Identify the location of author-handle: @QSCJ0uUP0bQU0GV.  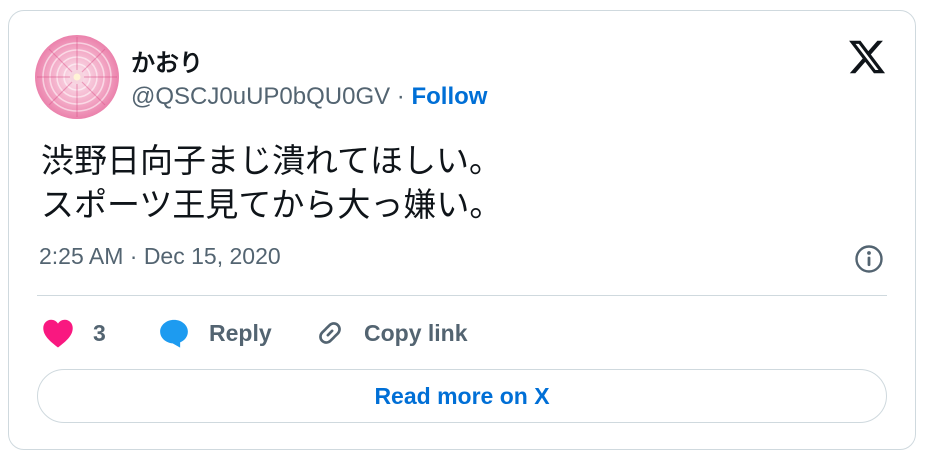
(260, 96).